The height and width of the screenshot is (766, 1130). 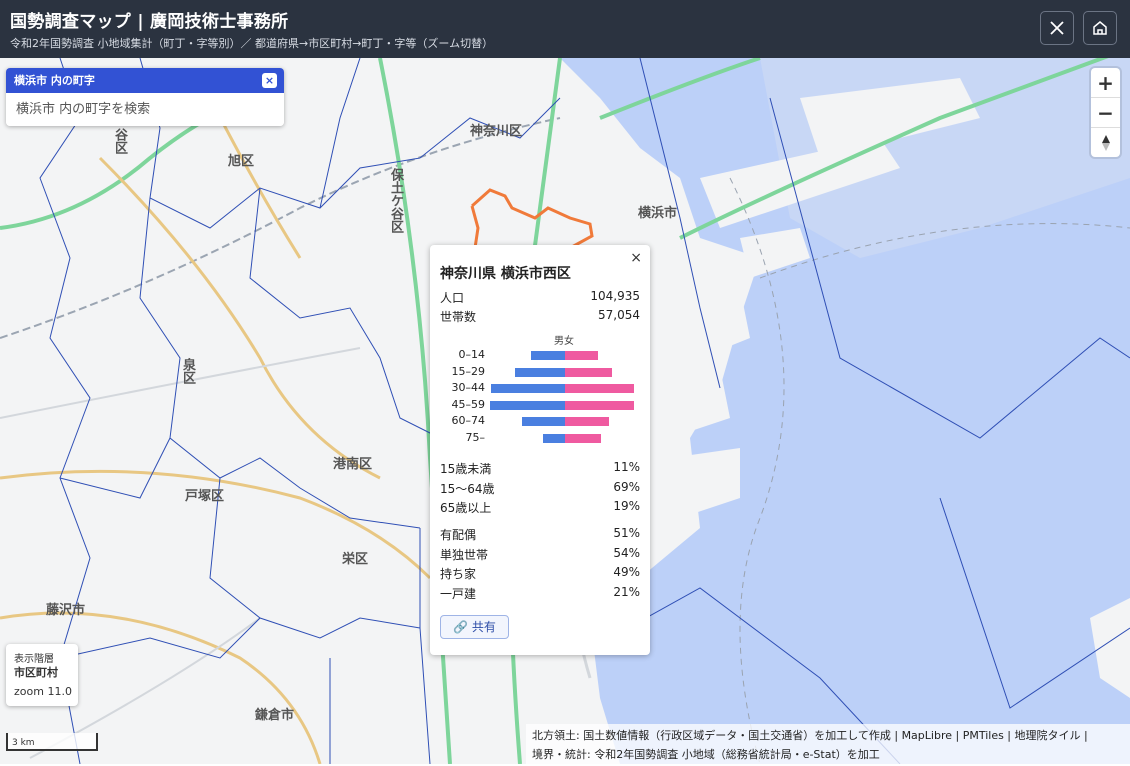 I want to click on stat-label: 単独世帯, so click(x=464, y=554).